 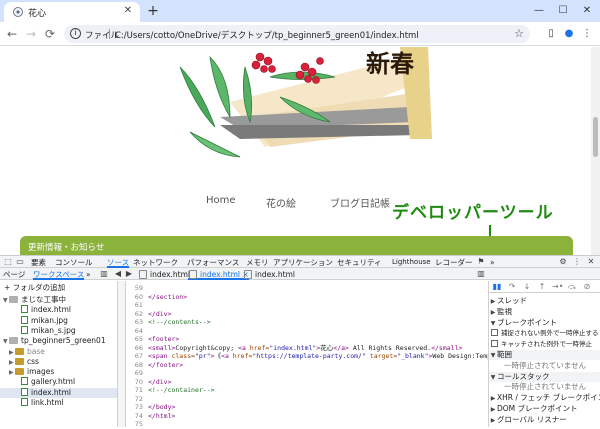 I want to click on page-scrollbar, so click(x=595, y=151).